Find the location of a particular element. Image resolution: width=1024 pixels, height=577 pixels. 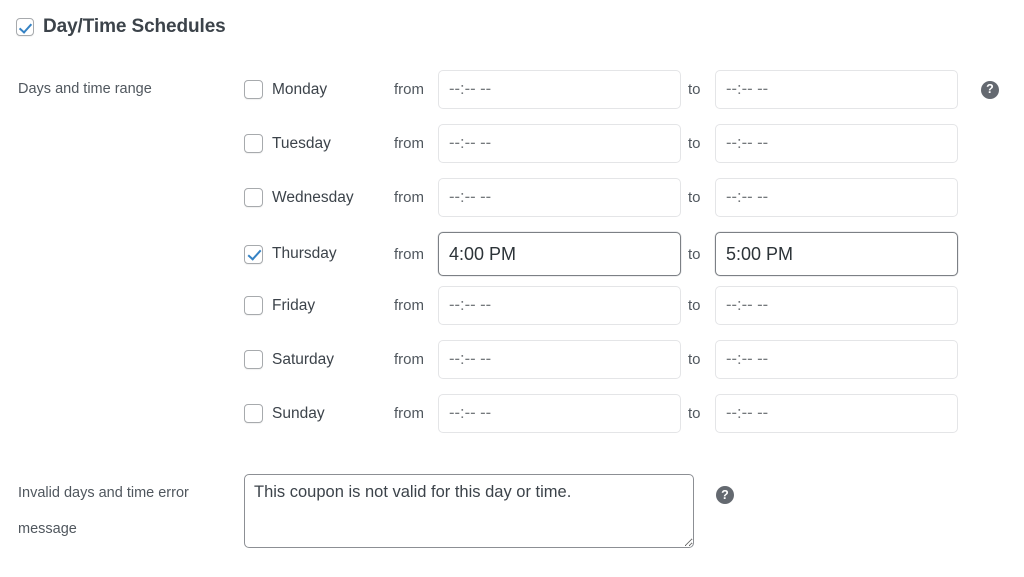

day-label-friday: Friday is located at coordinates (294, 305).